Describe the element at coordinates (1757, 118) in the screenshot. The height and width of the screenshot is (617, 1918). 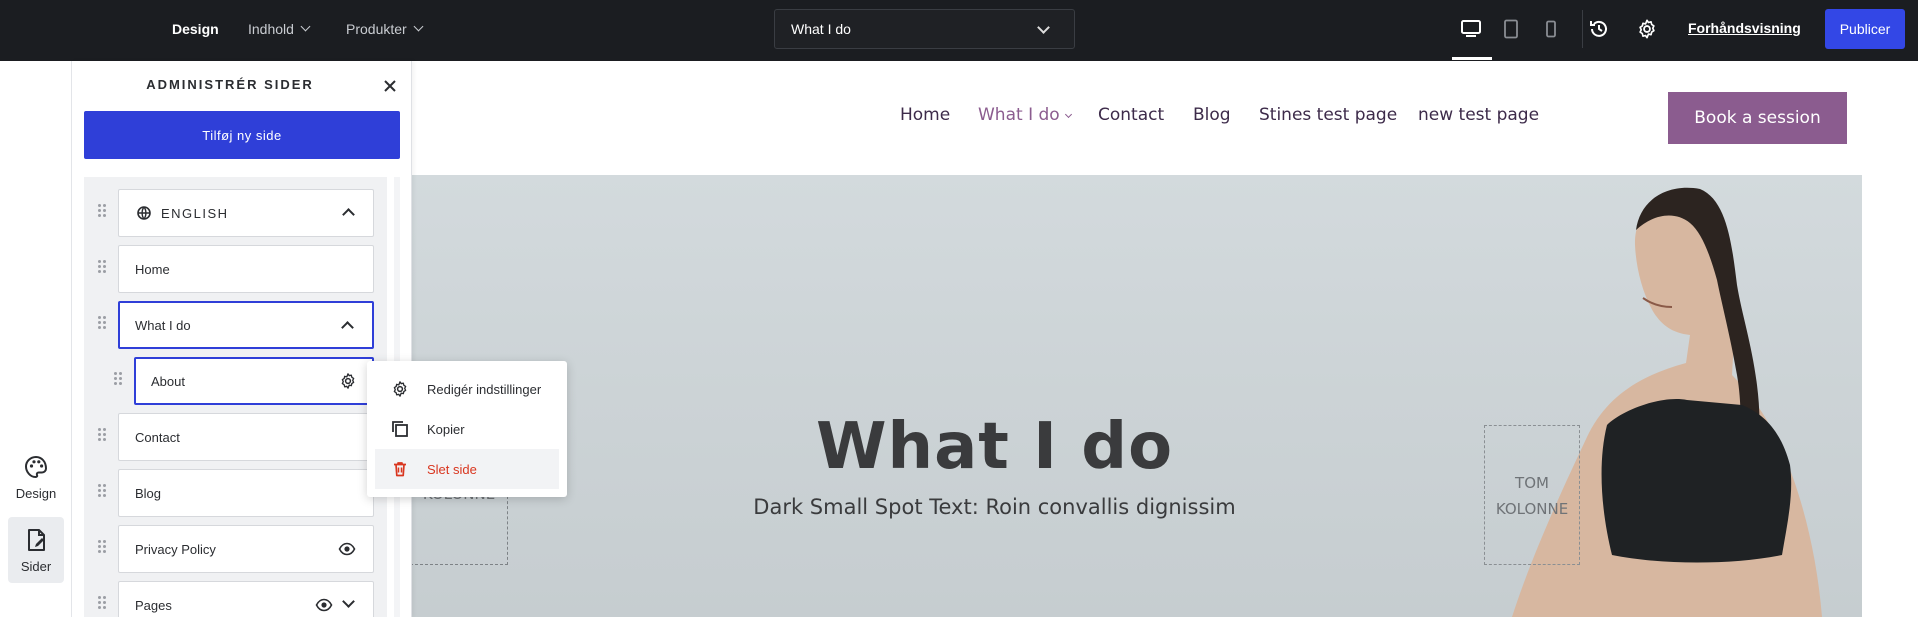
I see `book-session-button: Book a session` at that location.